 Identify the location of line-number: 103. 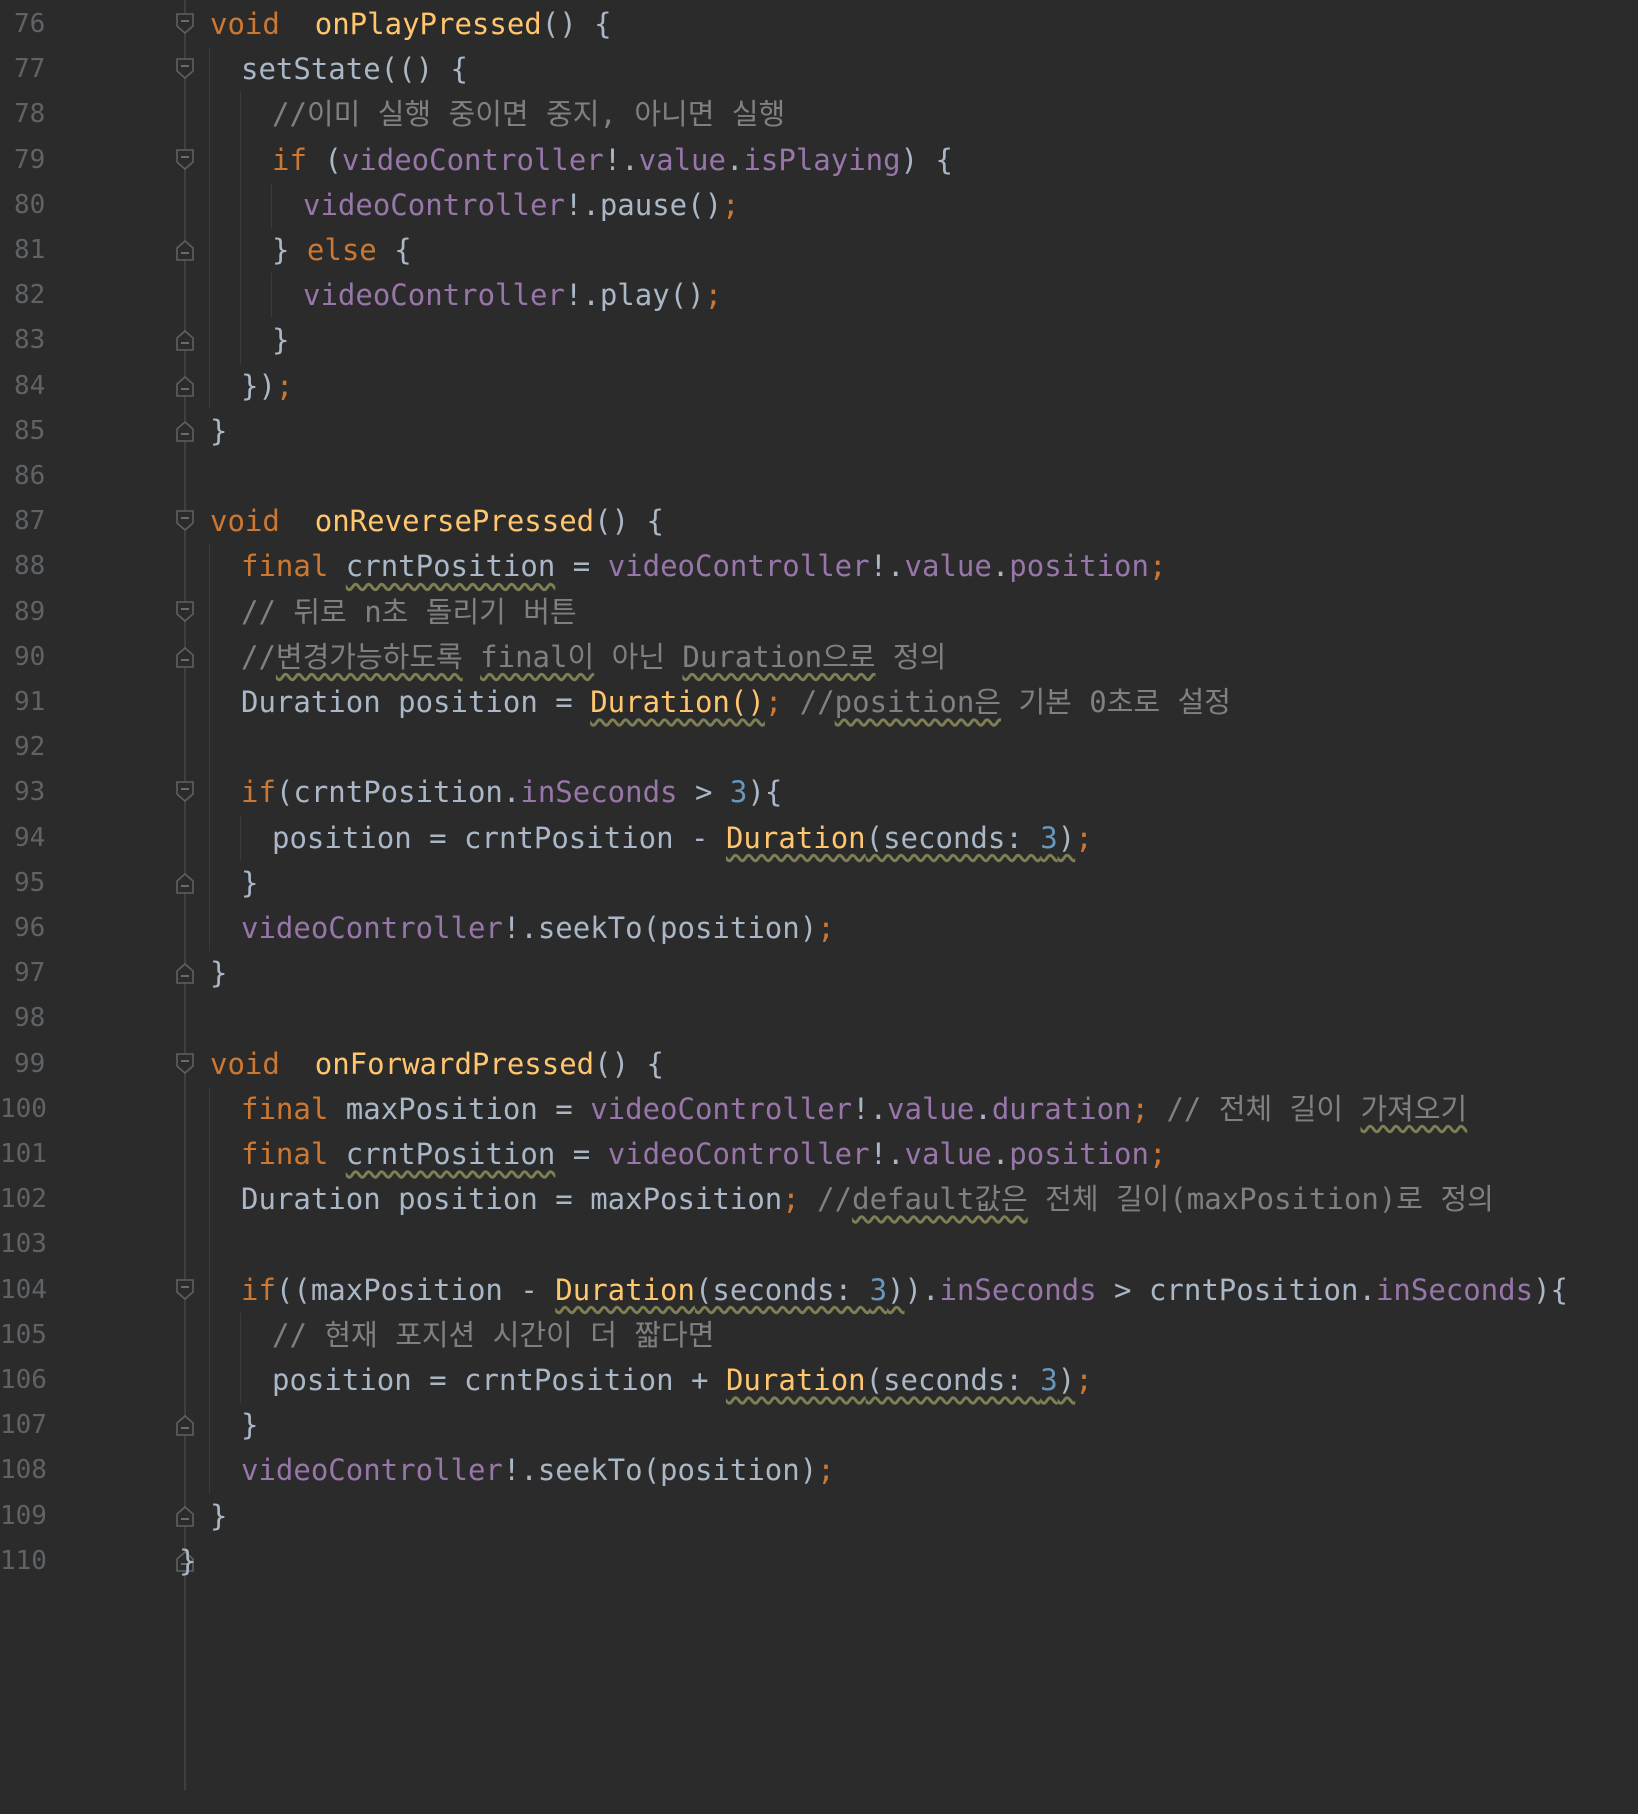
(23, 1244).